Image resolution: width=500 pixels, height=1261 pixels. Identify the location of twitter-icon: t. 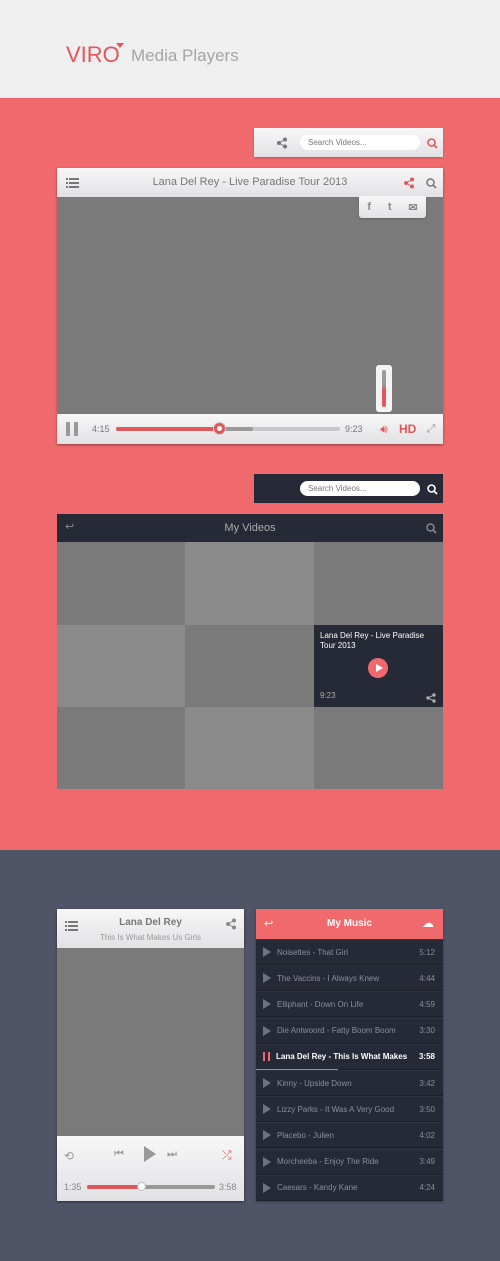
(390, 207).